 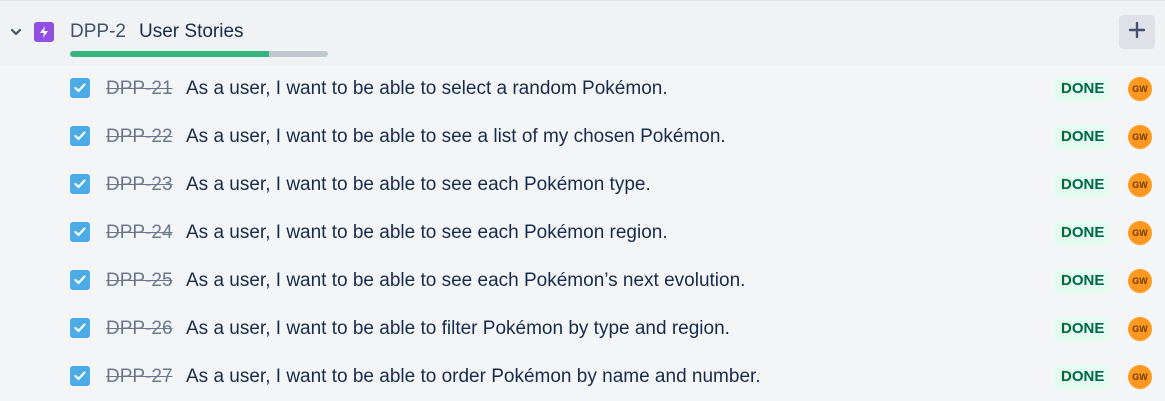 What do you see at coordinates (98, 32) in the screenshot?
I see `epic-key-link: DPP-2` at bounding box center [98, 32].